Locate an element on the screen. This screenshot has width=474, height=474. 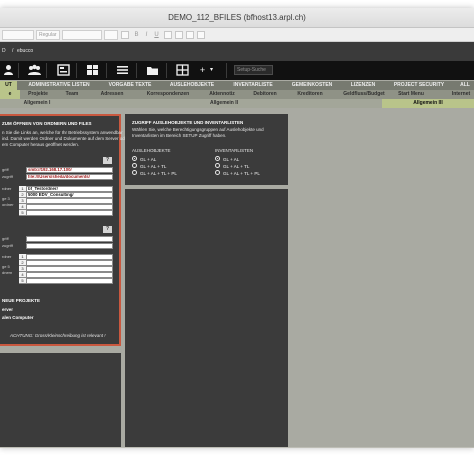
italic-button: I is located at coordinates (146, 35).